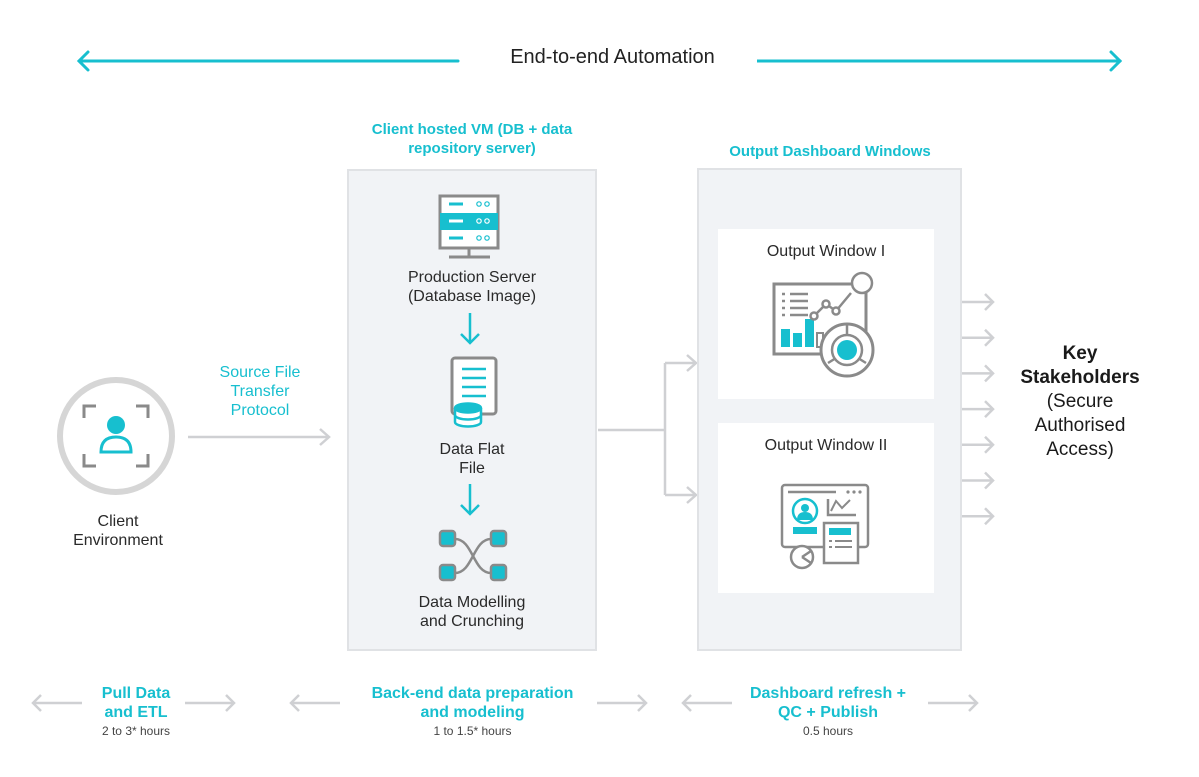  What do you see at coordinates (1080, 425) in the screenshot?
I see `stakeholders-line4: Authorised` at bounding box center [1080, 425].